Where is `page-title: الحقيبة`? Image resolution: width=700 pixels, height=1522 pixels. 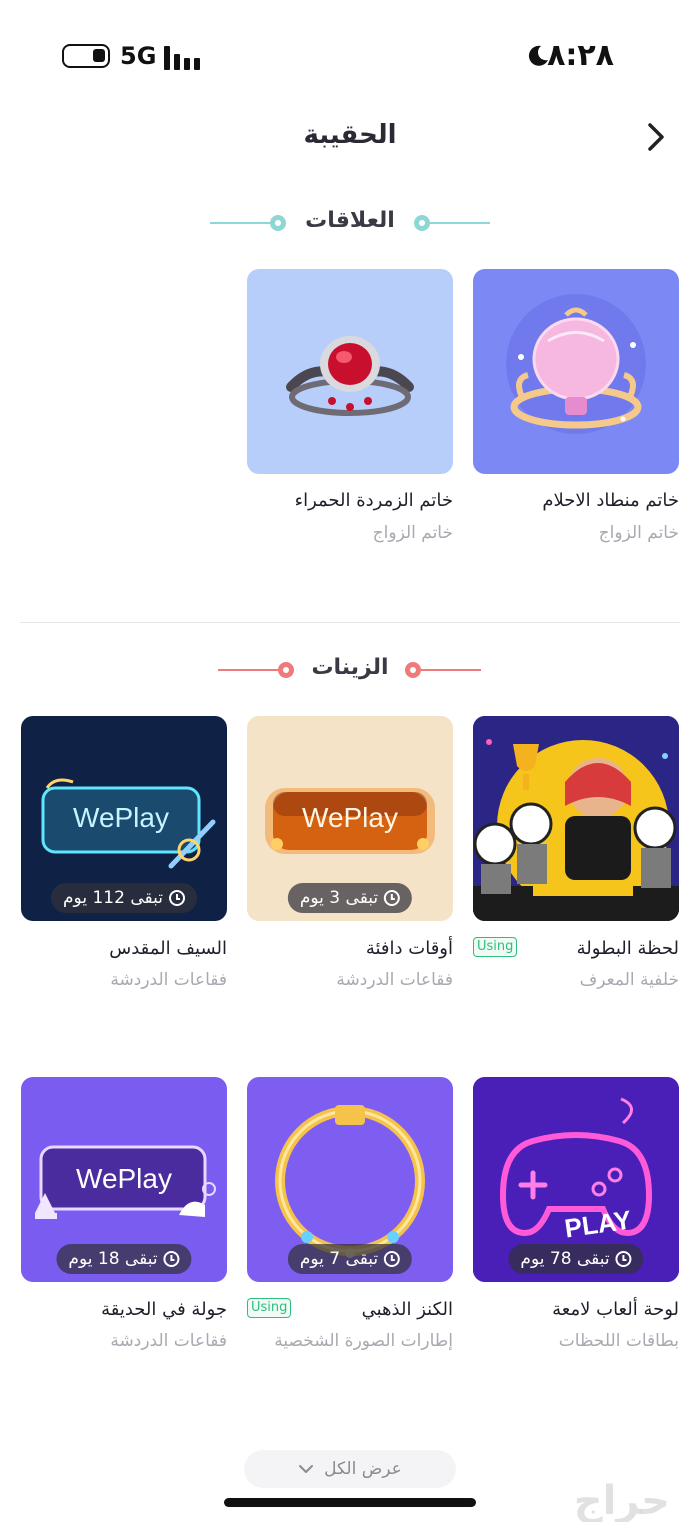
page-title: الحقيبة is located at coordinates (350, 135).